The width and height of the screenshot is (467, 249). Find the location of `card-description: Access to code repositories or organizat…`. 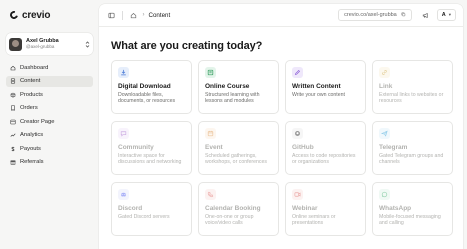

card-description: Access to code repositories or organizat… is located at coordinates (324, 159).